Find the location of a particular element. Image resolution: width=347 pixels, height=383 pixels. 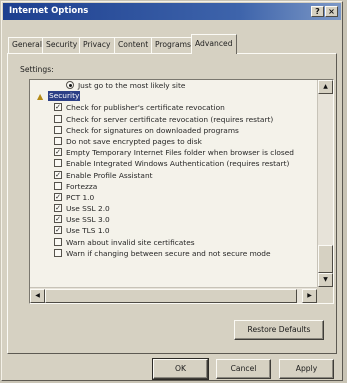

checkbox-row: Fortezza is located at coordinates (173, 186).